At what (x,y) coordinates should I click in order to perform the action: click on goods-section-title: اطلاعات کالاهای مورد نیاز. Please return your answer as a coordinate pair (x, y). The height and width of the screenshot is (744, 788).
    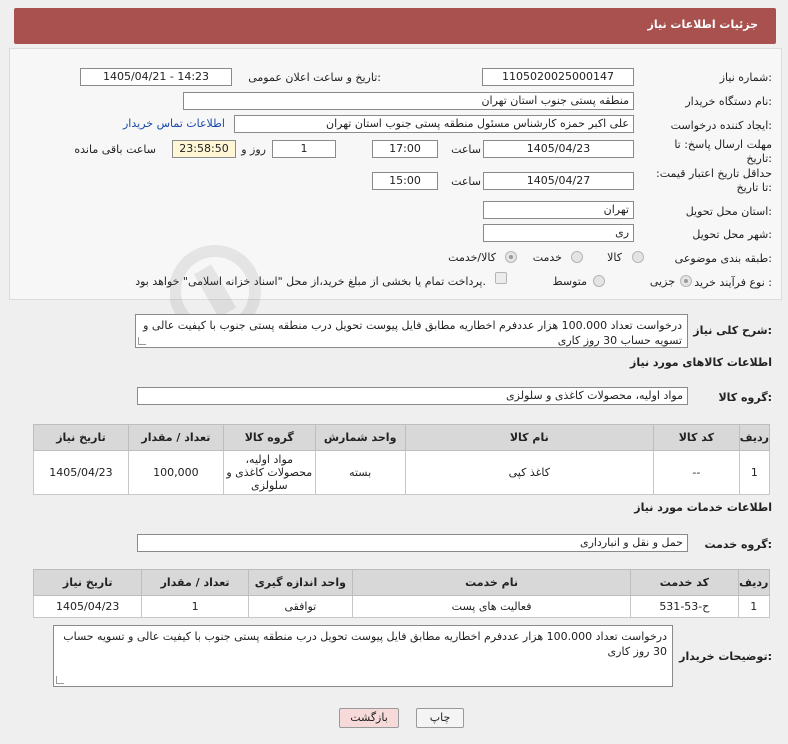
    Looking at the image, I should click on (701, 362).